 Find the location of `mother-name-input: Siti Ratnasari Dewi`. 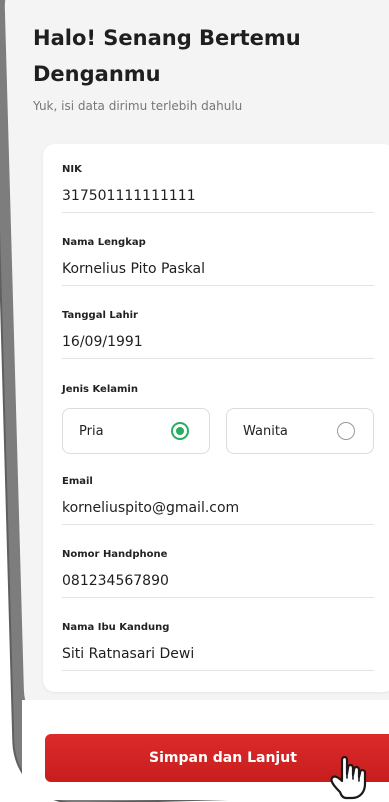

mother-name-input: Siti Ratnasari Dewi is located at coordinates (218, 657).